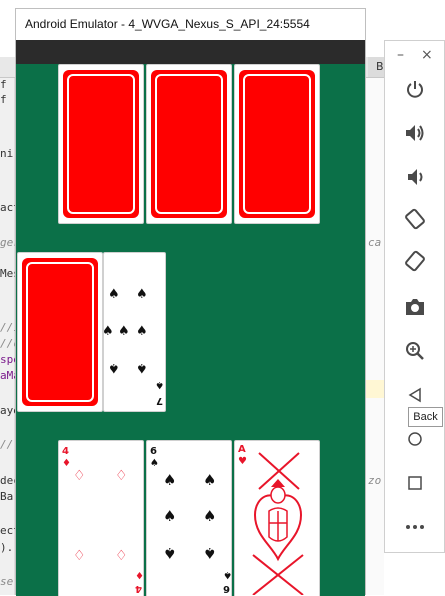 The height and width of the screenshot is (596, 445). I want to click on more-button, so click(414, 527).